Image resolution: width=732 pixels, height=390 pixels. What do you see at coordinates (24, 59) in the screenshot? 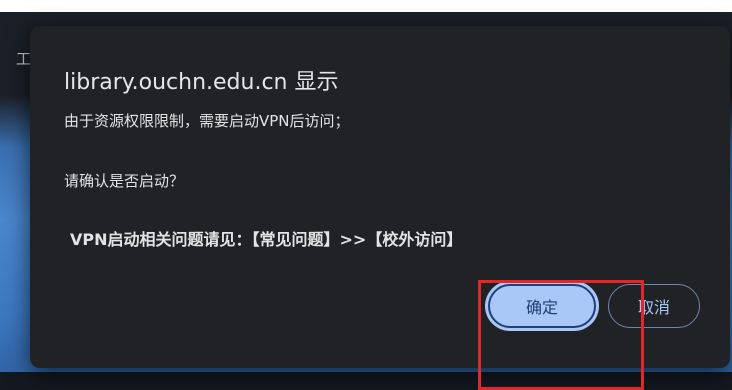
I see `page-edge-text: 工` at bounding box center [24, 59].